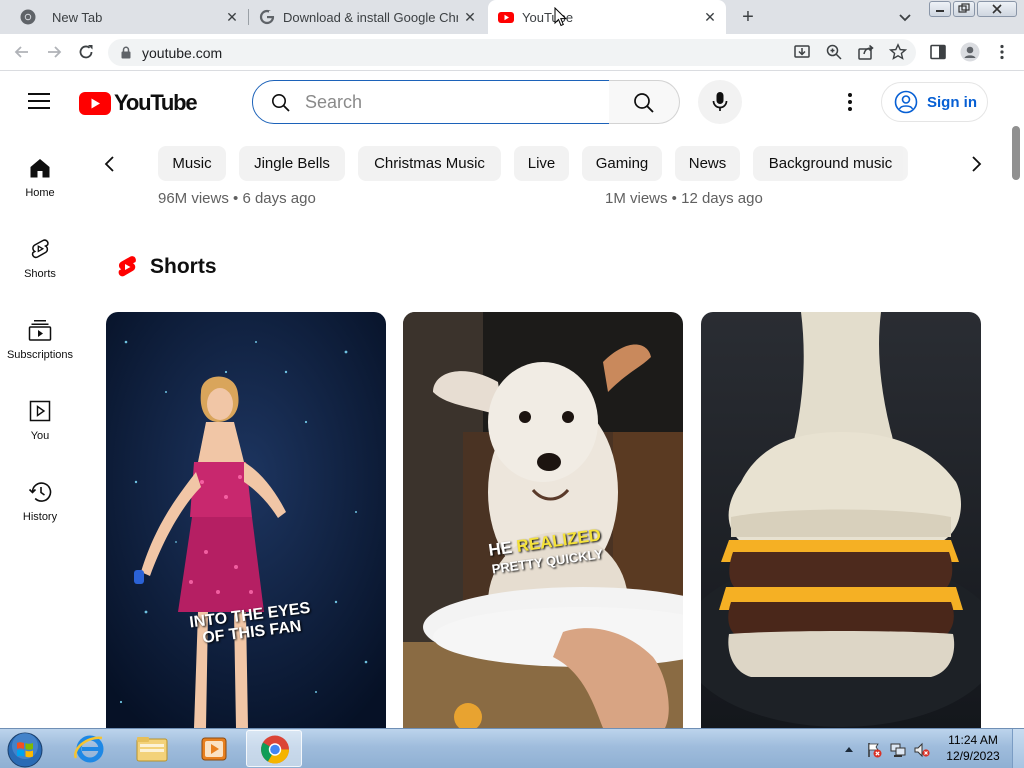 The width and height of the screenshot is (1024, 768). Describe the element at coordinates (506, 17) in the screenshot. I see `youtube-icon` at that location.